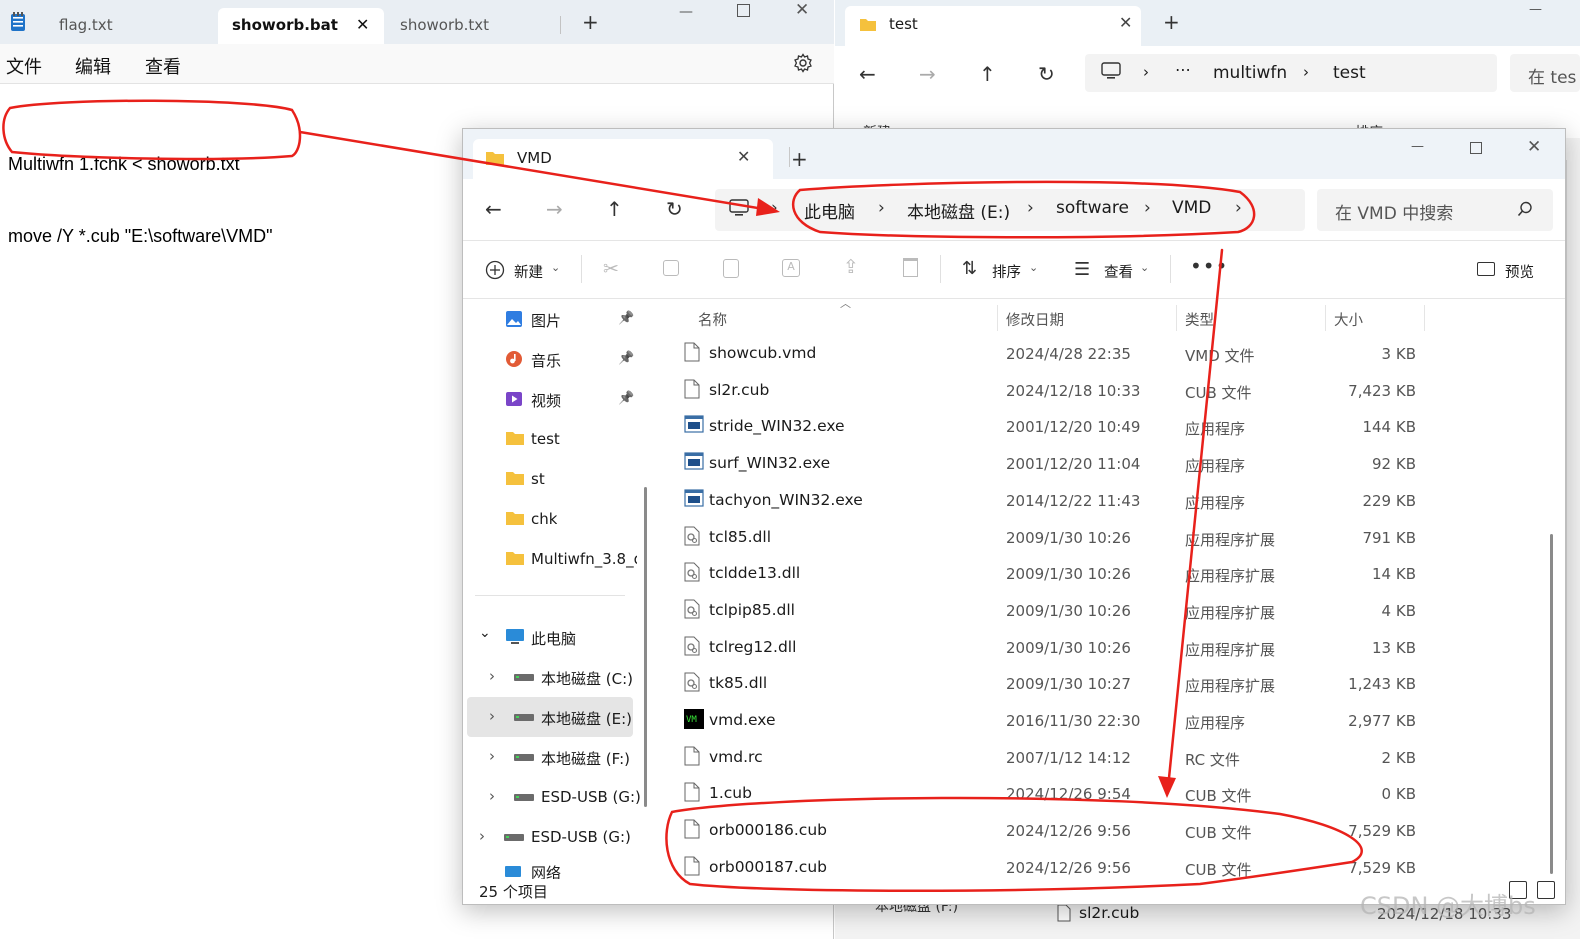  What do you see at coordinates (152, 130) in the screenshot?
I see `annotation-oval-command` at bounding box center [152, 130].